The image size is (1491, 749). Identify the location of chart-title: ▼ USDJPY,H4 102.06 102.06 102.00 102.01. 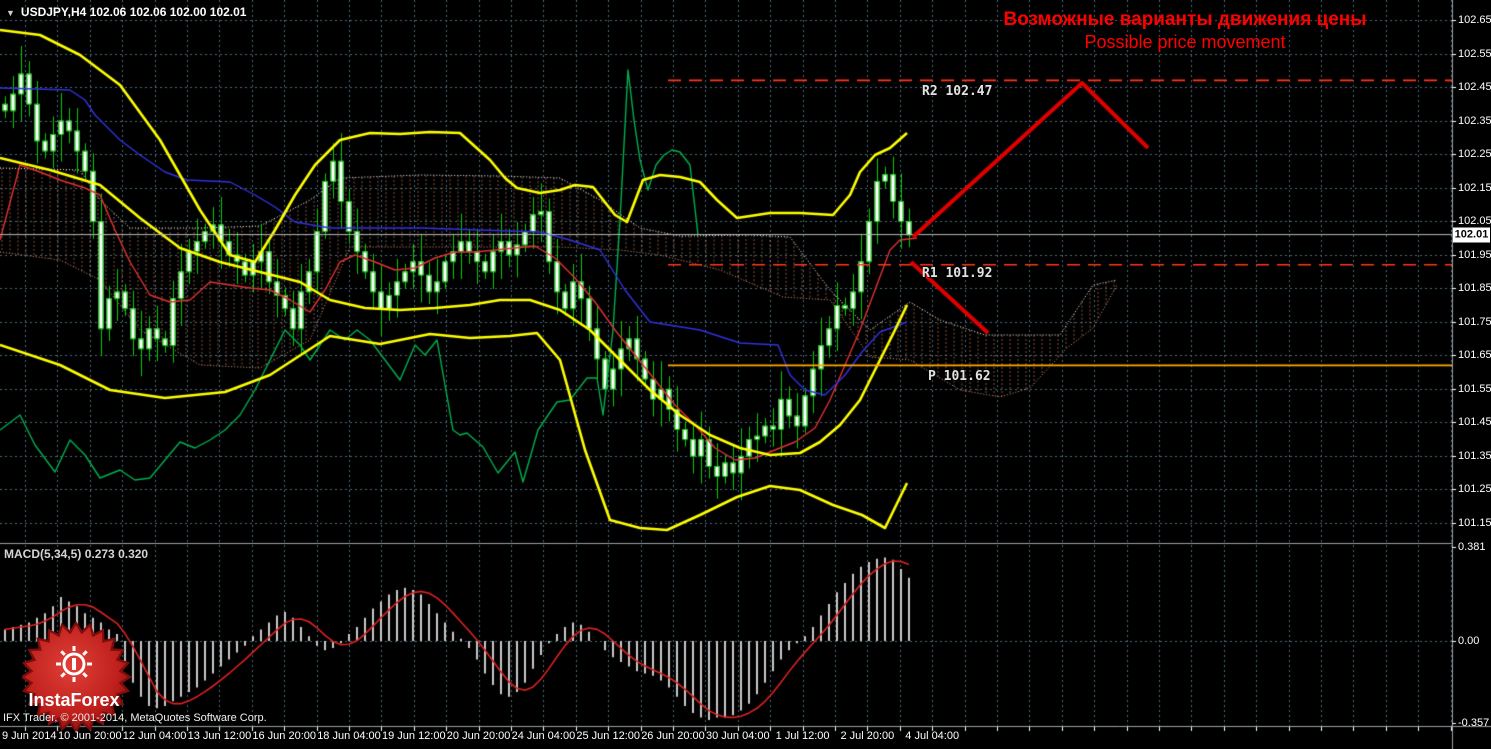
(126, 12).